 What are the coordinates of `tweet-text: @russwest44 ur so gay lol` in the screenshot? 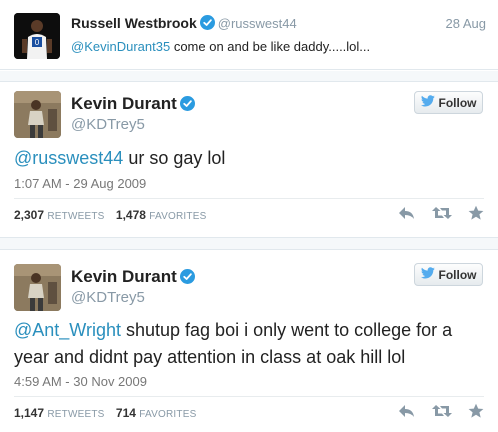 It's located at (249, 158).